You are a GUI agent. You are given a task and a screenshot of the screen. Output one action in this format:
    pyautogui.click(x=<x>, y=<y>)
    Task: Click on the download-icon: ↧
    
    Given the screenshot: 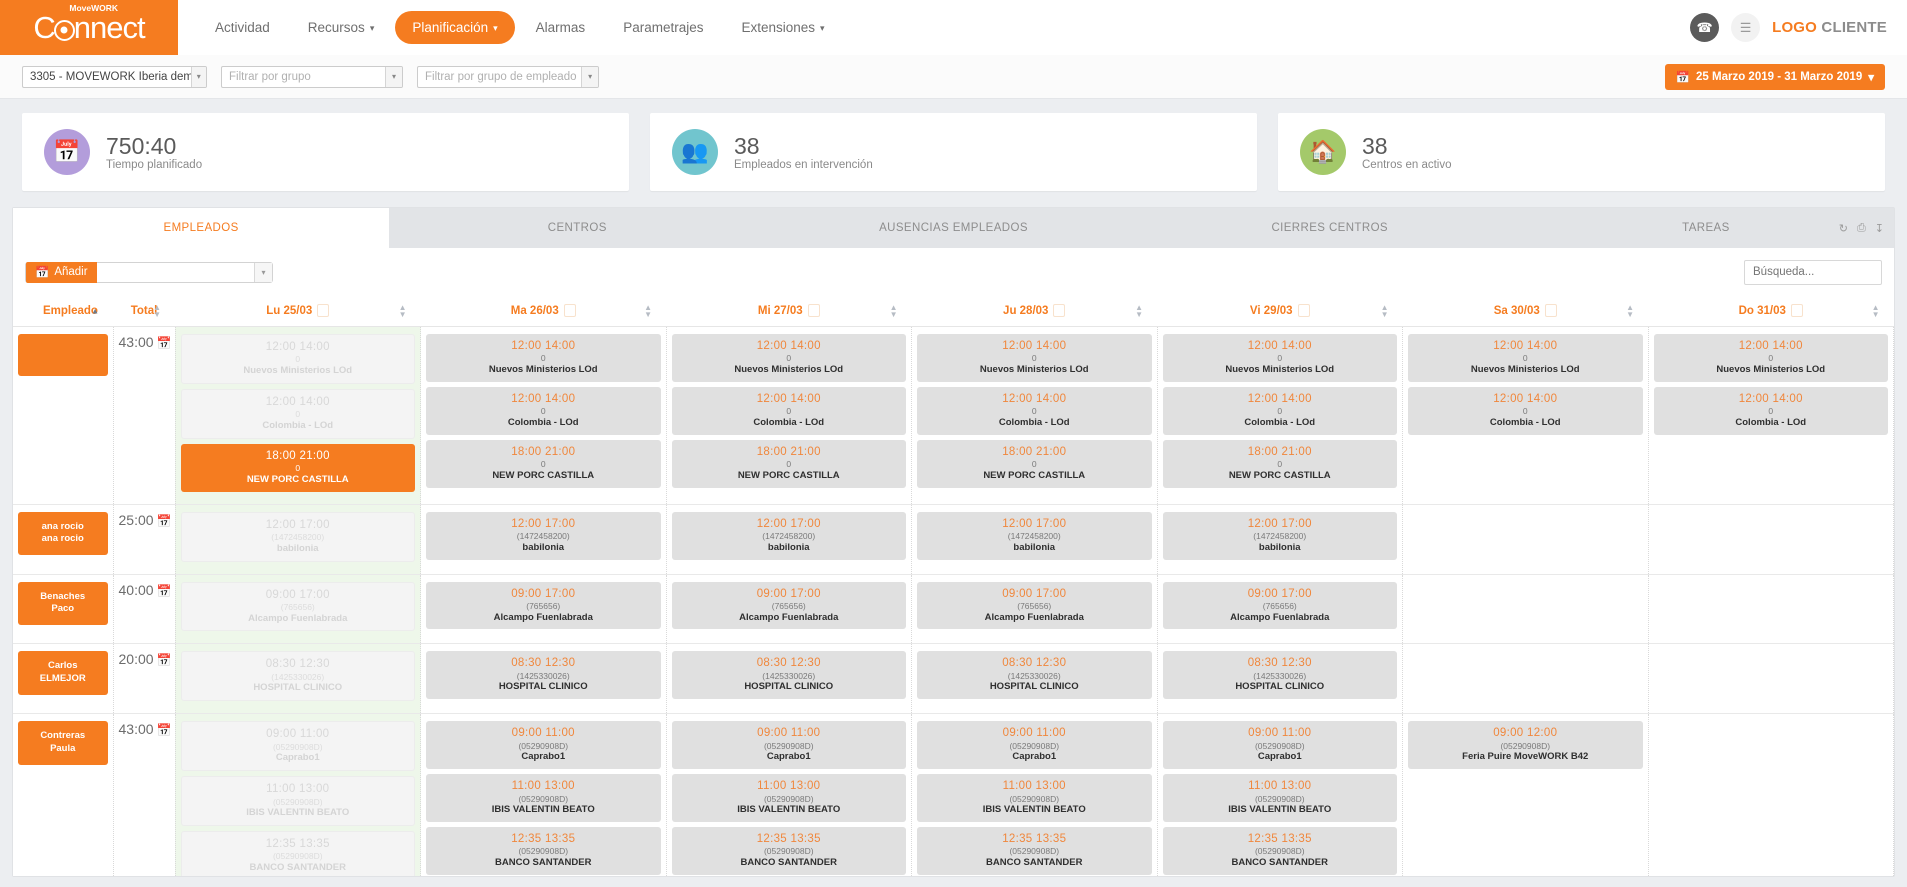 What is the action you would take?
    pyautogui.click(x=1879, y=228)
    